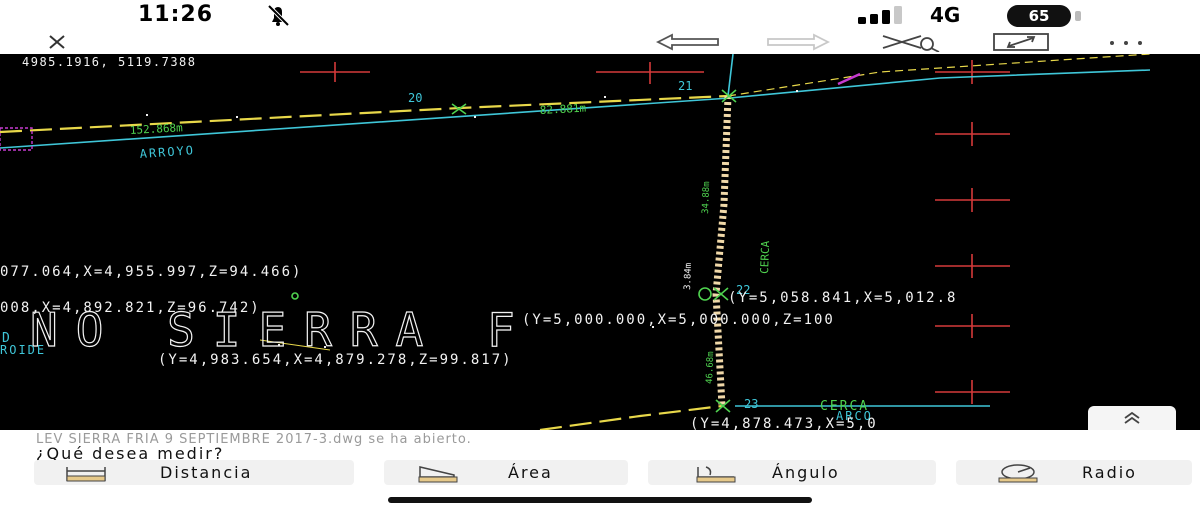  I want to click on signal-icon, so click(880, 15).